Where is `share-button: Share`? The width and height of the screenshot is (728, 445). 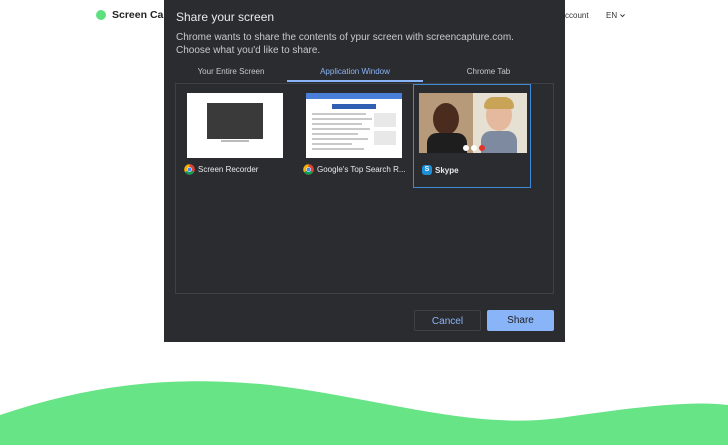 share-button: Share is located at coordinates (520, 320).